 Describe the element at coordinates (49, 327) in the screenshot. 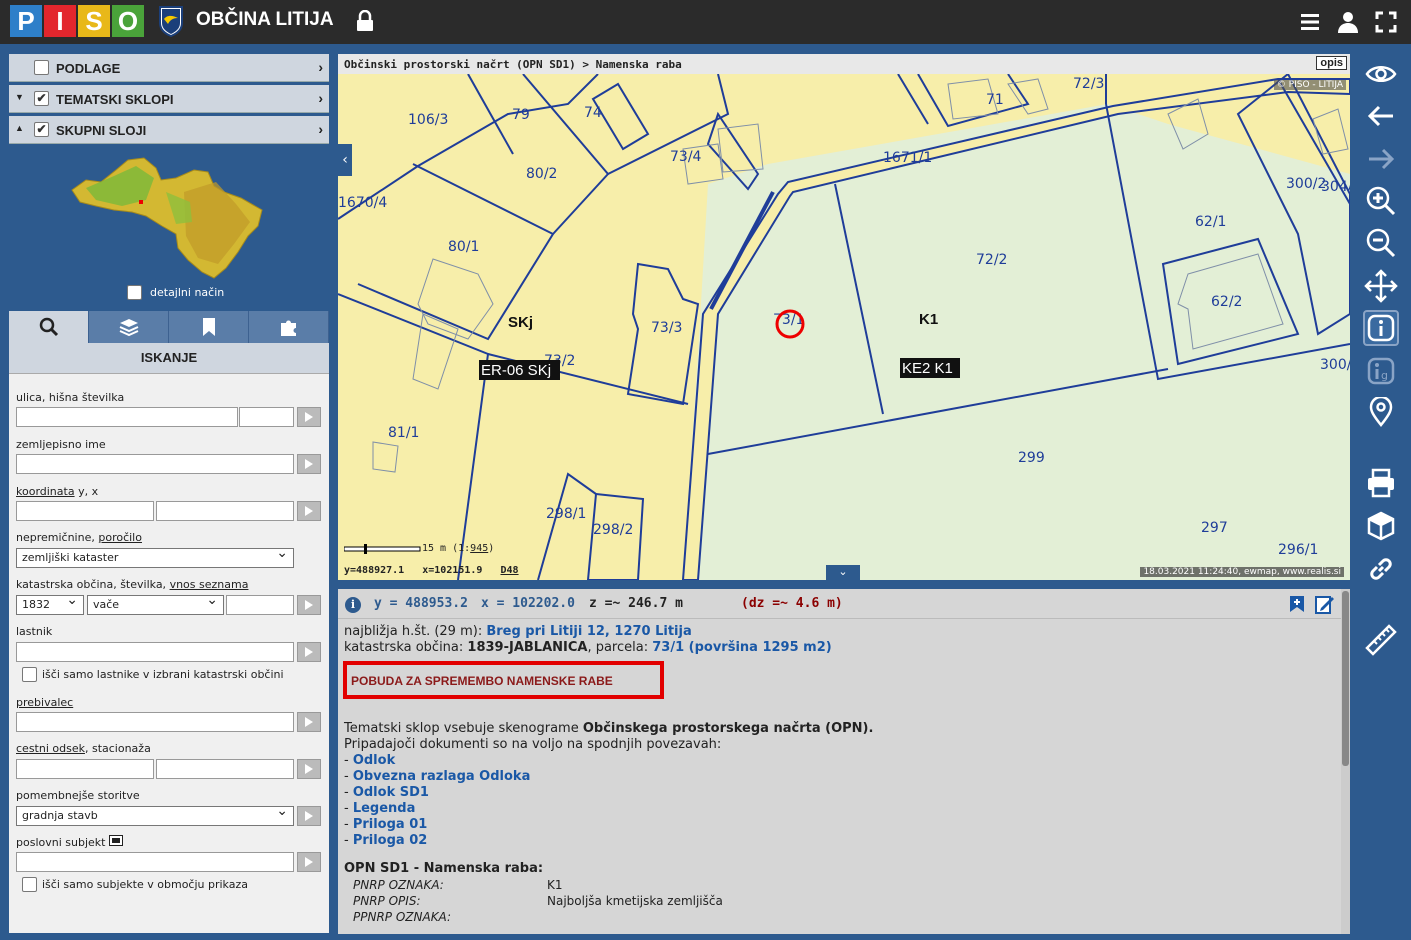

I see `tab-search` at that location.